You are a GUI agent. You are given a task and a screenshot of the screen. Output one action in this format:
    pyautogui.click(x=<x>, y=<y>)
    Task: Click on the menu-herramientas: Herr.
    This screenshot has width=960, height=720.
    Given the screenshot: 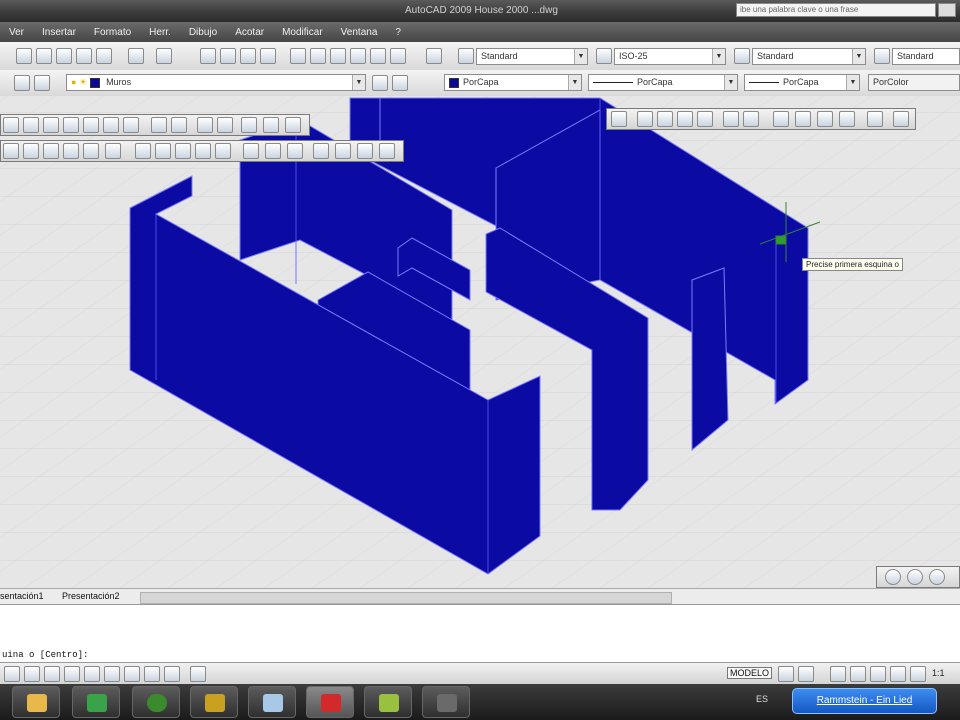 What is the action you would take?
    pyautogui.click(x=160, y=32)
    